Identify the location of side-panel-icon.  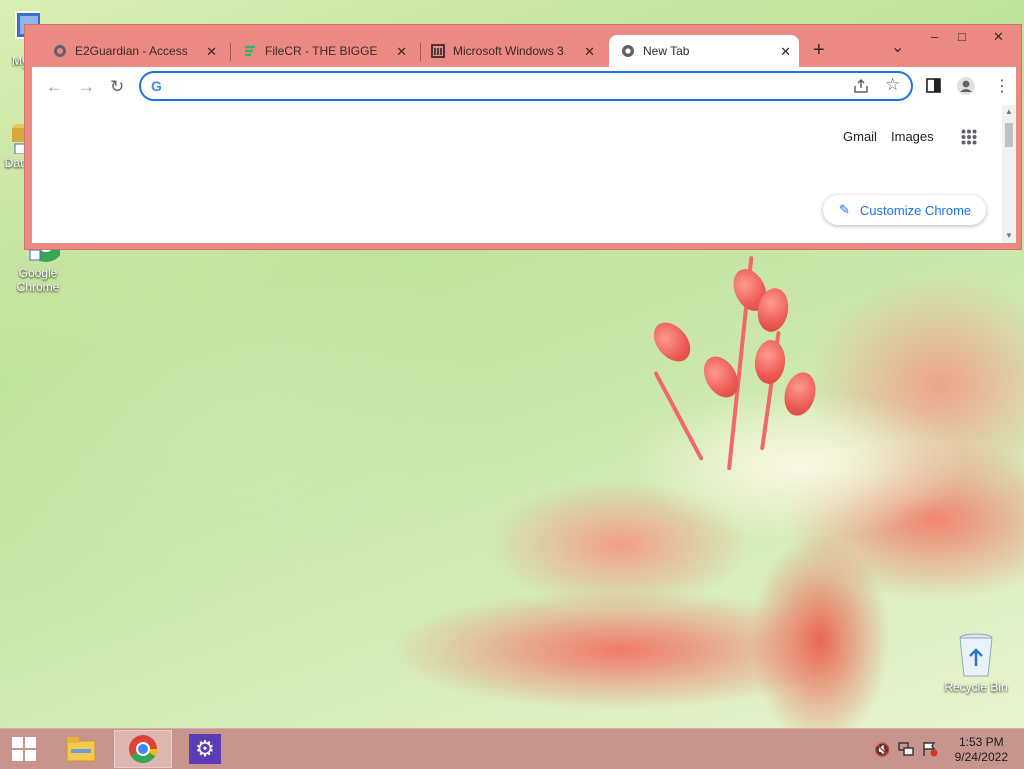
(933, 85).